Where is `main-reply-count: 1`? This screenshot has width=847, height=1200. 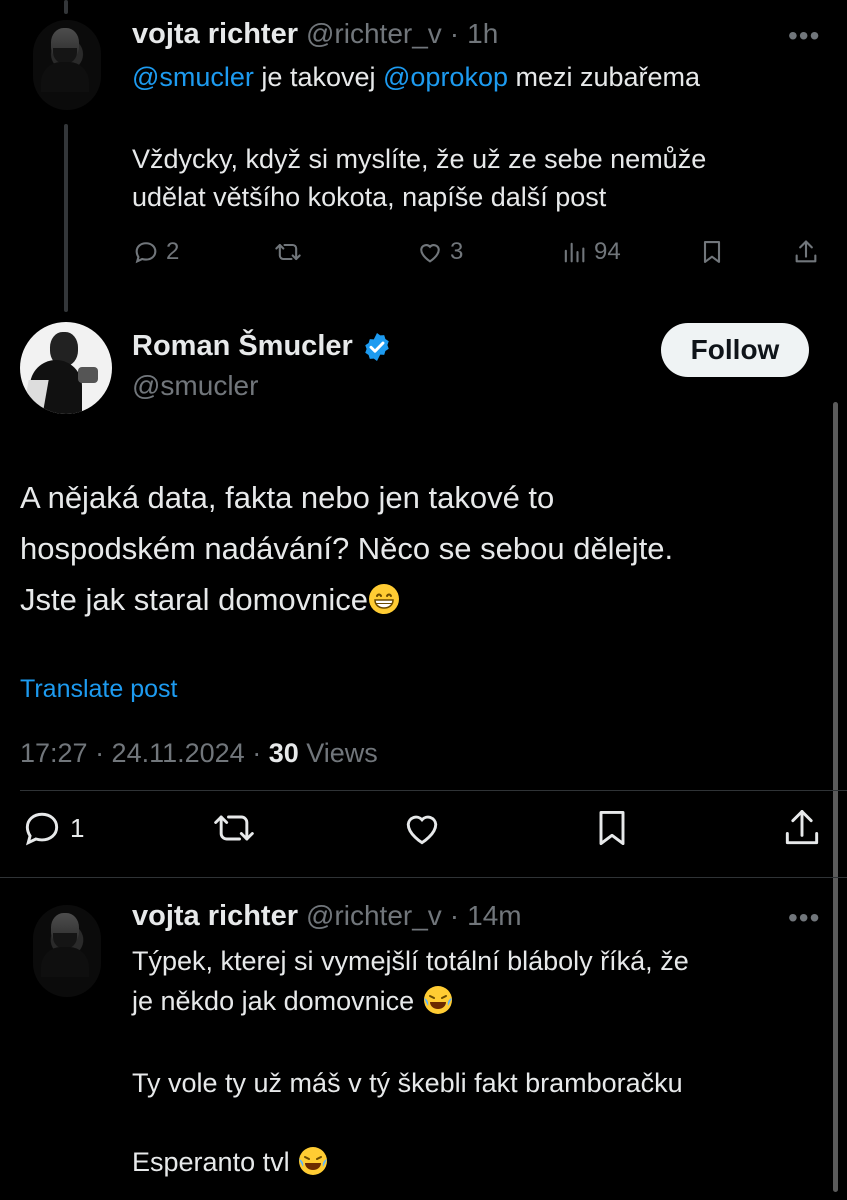
main-reply-count: 1 is located at coordinates (77, 827).